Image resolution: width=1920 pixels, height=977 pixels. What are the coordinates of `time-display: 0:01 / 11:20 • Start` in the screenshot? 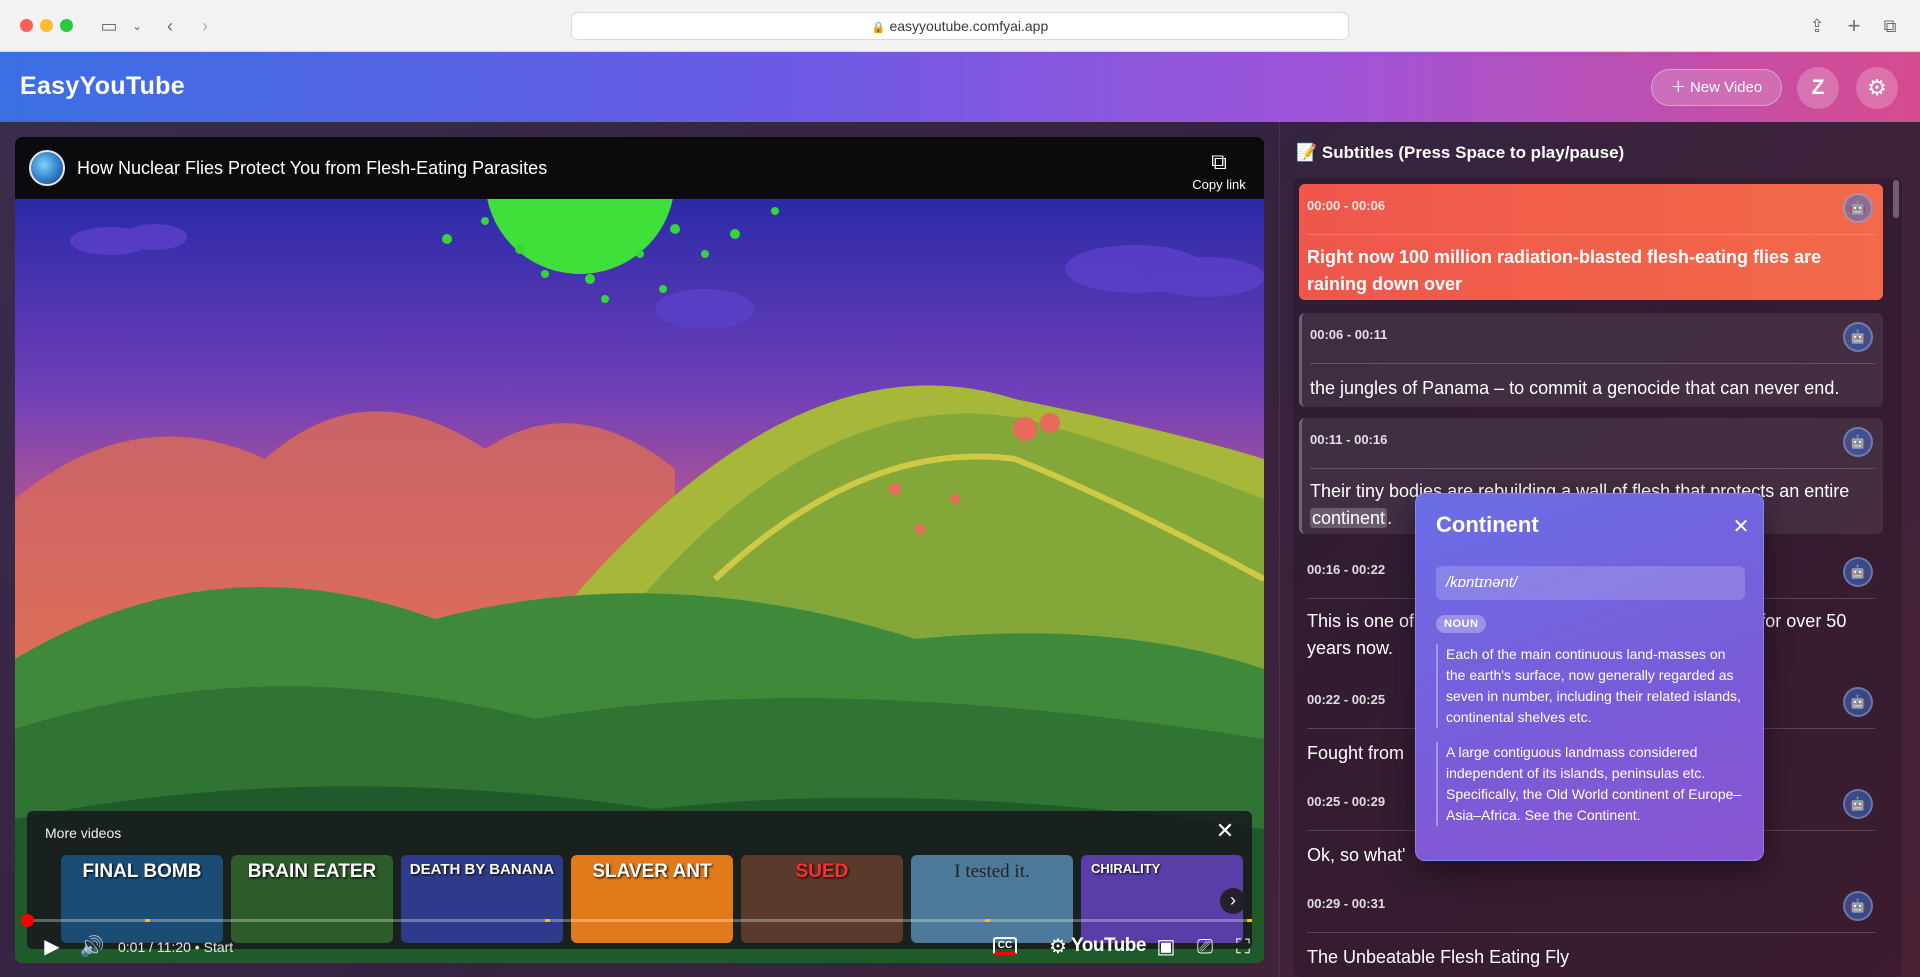 It's located at (176, 947).